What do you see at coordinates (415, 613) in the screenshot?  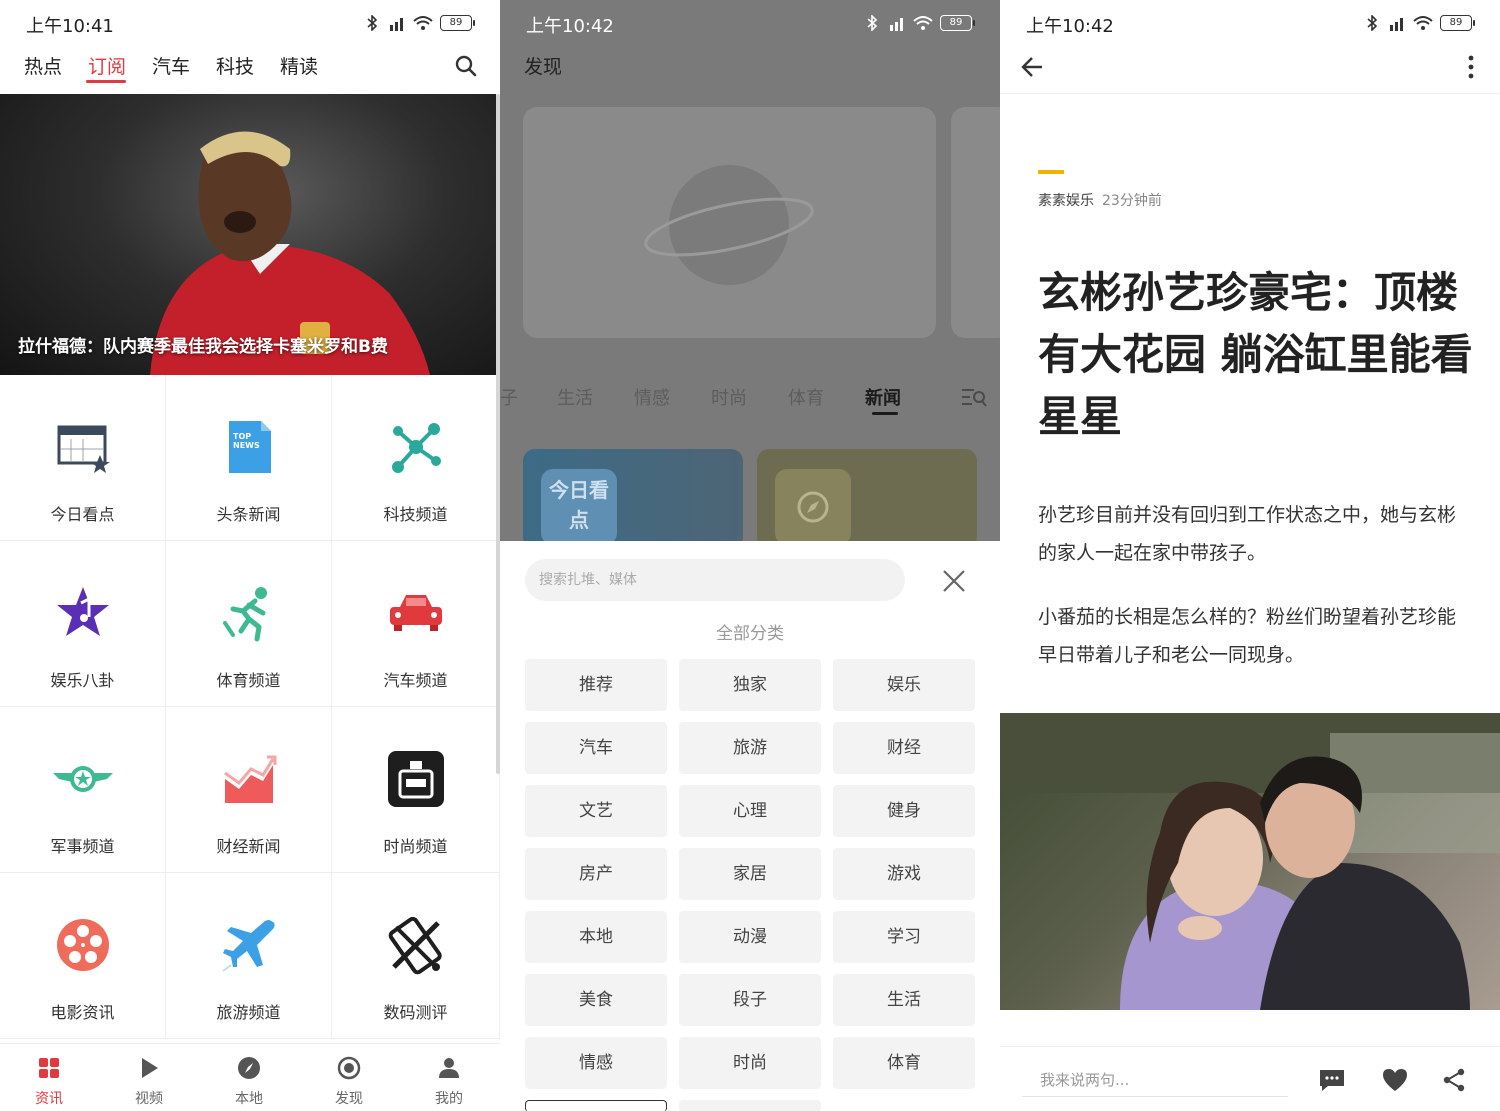 I see `car-icon` at bounding box center [415, 613].